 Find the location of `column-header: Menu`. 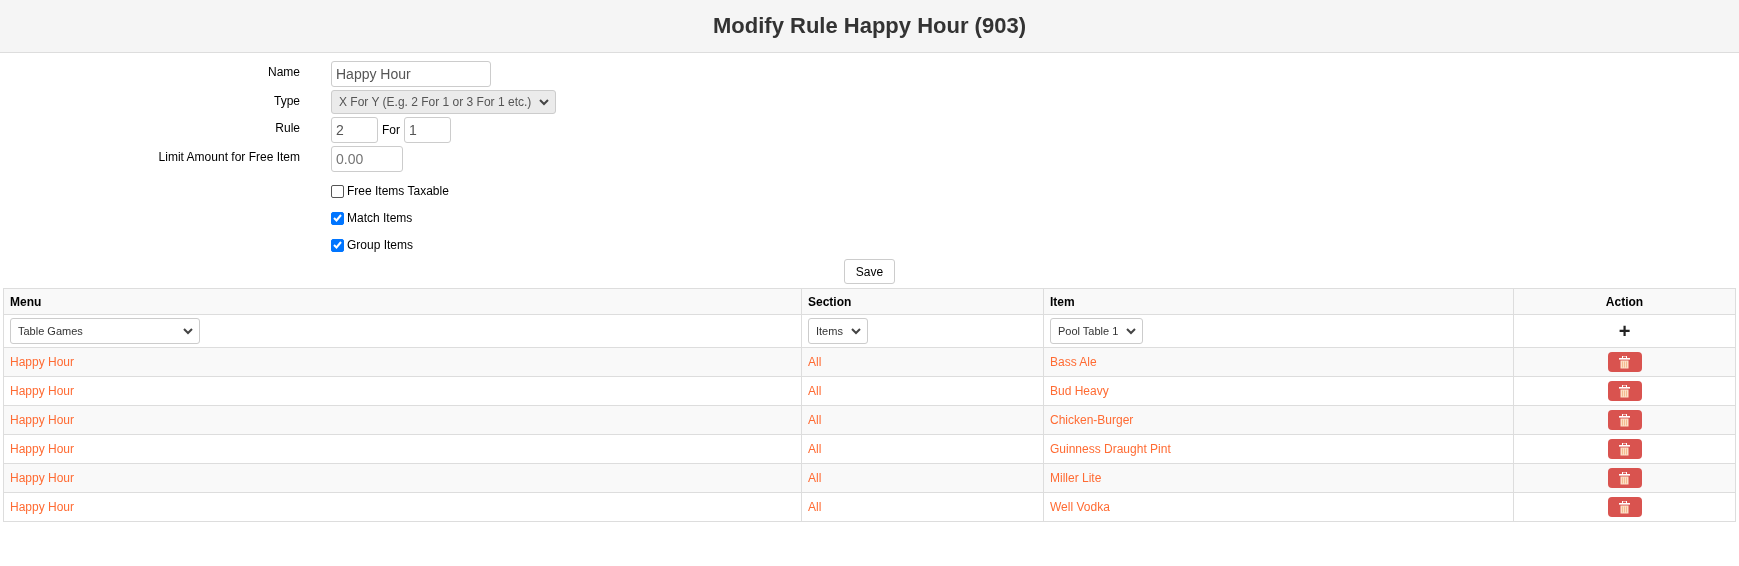

column-header: Menu is located at coordinates (402, 301).